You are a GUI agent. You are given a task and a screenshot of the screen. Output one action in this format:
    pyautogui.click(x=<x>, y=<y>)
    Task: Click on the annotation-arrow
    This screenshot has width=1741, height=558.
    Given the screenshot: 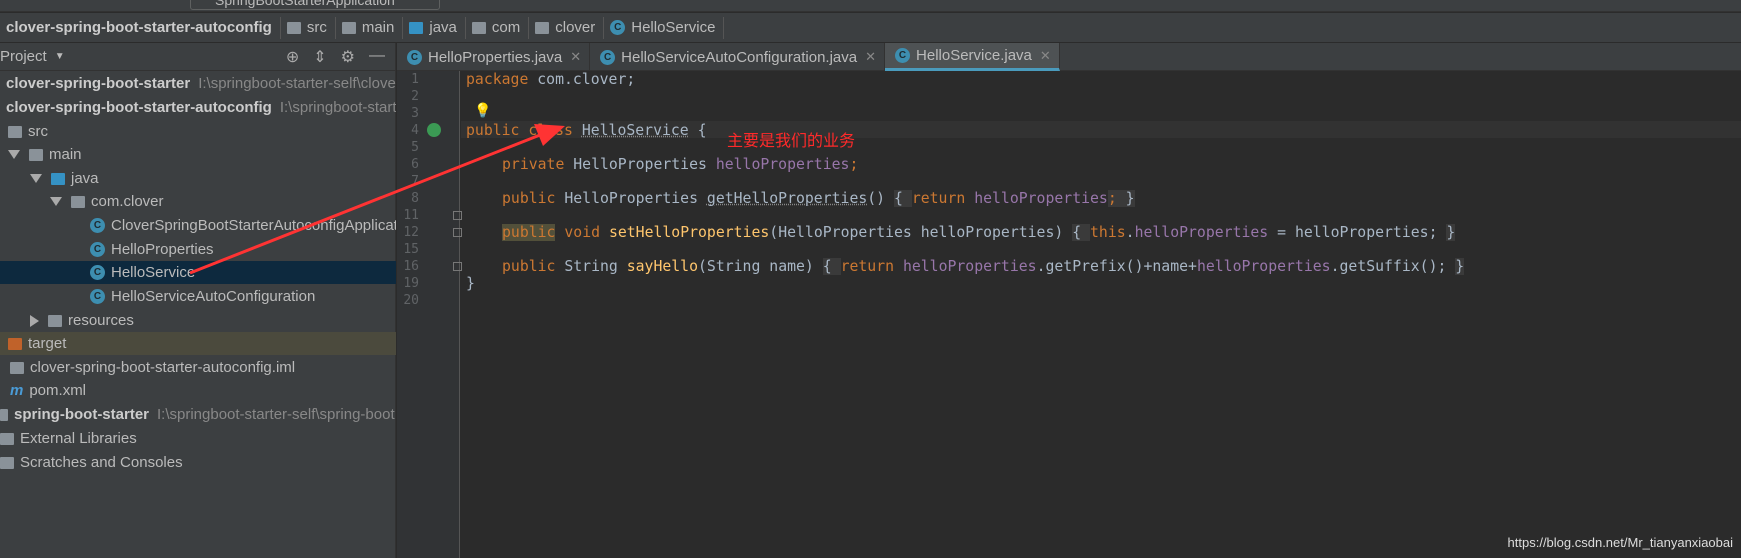 What is the action you would take?
    pyautogui.click(x=377, y=199)
    